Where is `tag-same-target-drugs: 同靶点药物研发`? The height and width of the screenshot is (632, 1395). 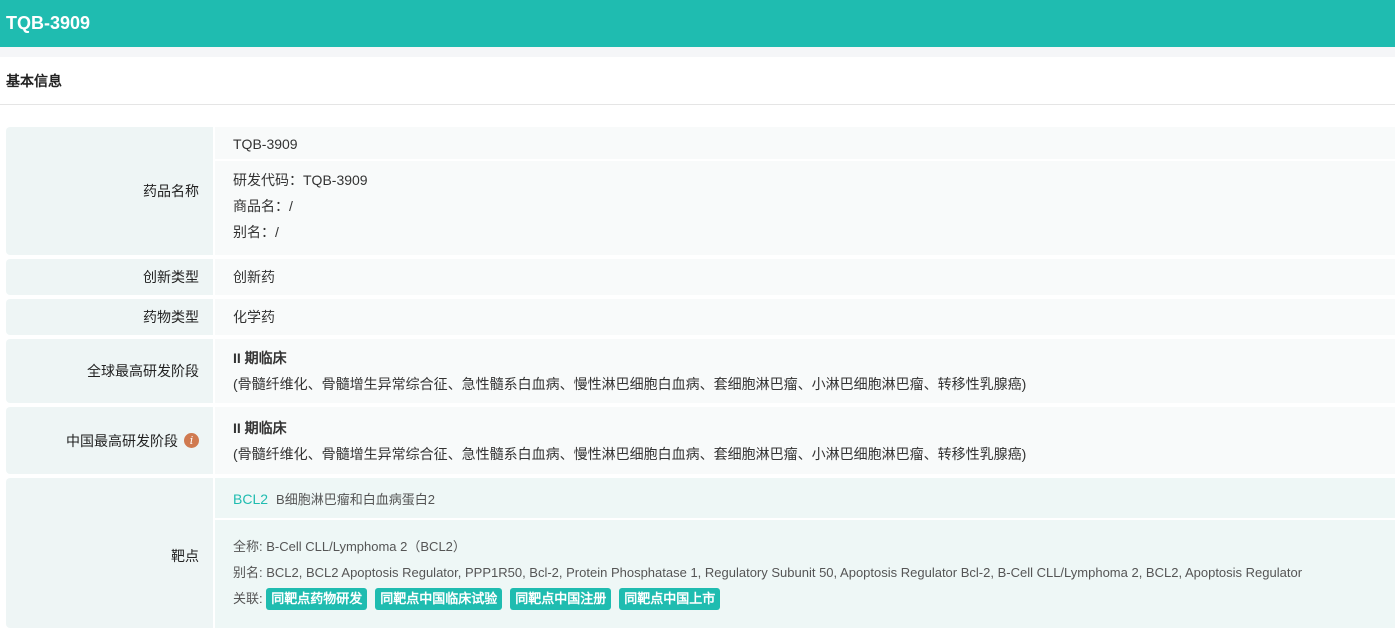
tag-same-target-drugs: 同靶点药物研发 is located at coordinates (317, 599).